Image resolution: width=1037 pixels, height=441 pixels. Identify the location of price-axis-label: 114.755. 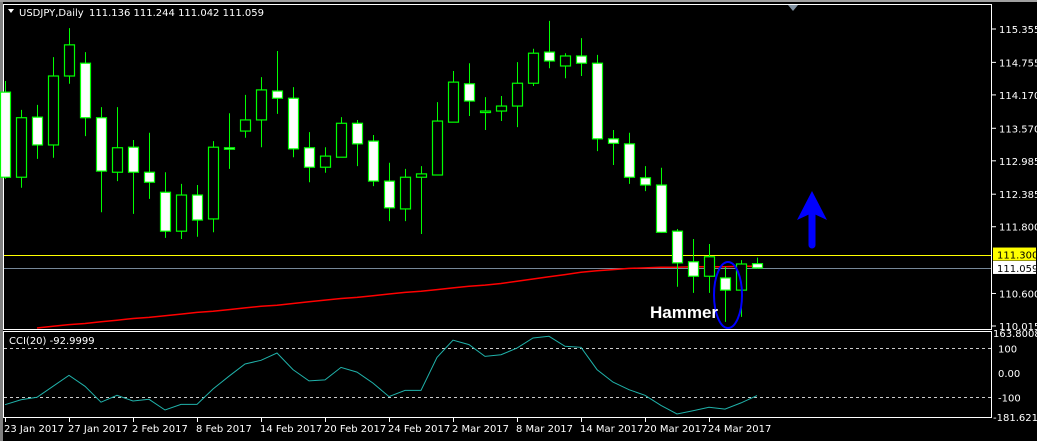
(1018, 63).